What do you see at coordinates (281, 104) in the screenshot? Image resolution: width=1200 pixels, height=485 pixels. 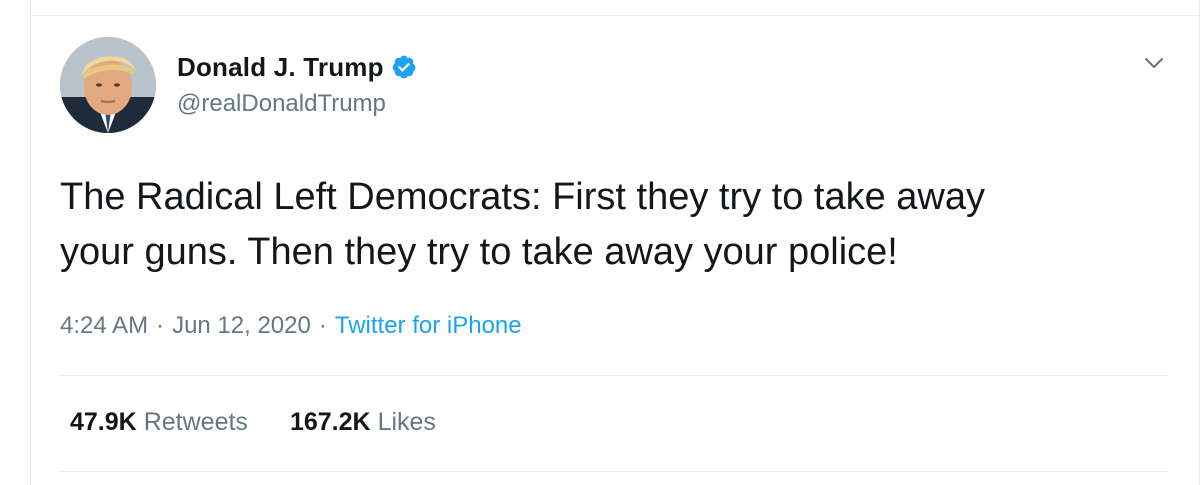 I see `author-handle: @realDonaldTrump` at bounding box center [281, 104].